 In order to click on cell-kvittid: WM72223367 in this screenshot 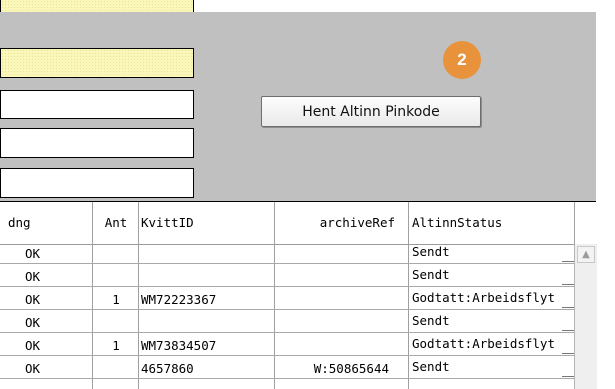, I will do `click(179, 299)`.